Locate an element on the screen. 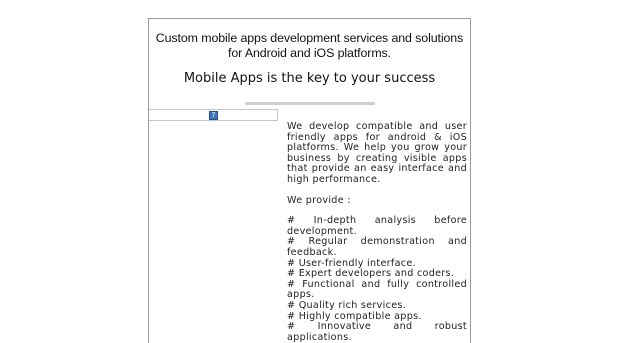 This screenshot has height=343, width=620. page-subheadline: Mobile Apps is the key to your success is located at coordinates (309, 78).